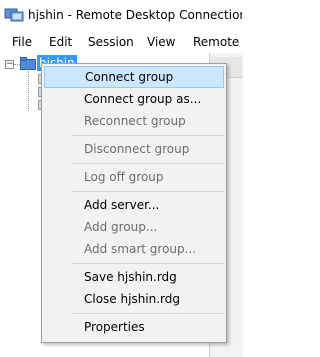 The height and width of the screenshot is (357, 320). I want to click on menu-item-disconnect-group: Disconnect group, so click(134, 149).